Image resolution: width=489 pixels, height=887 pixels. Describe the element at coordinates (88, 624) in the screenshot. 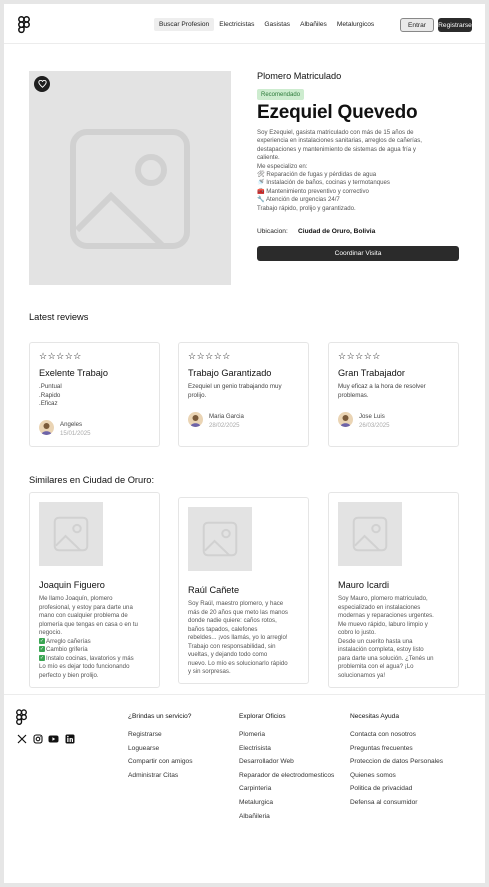

I see `sim-line: plomería que tengas en casa o en tu` at that location.